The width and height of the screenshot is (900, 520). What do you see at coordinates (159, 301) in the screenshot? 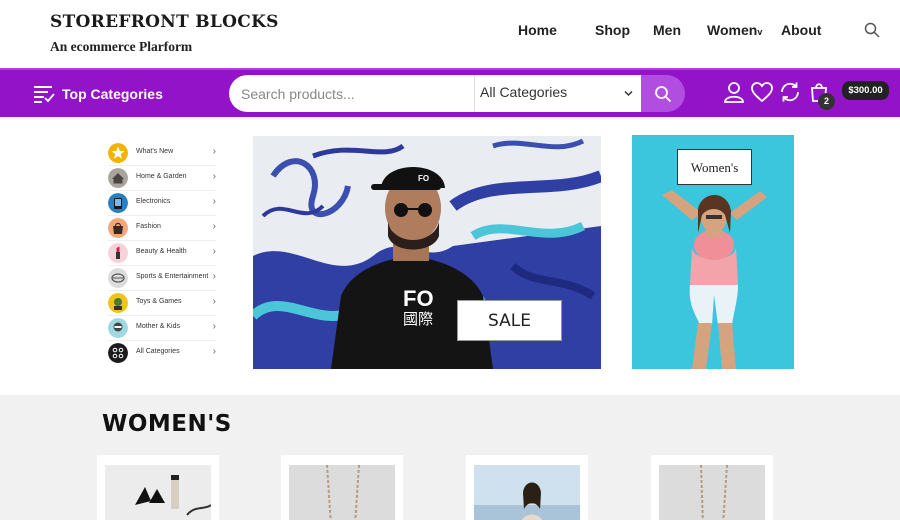
I see `category-label: Toys & Games` at bounding box center [159, 301].